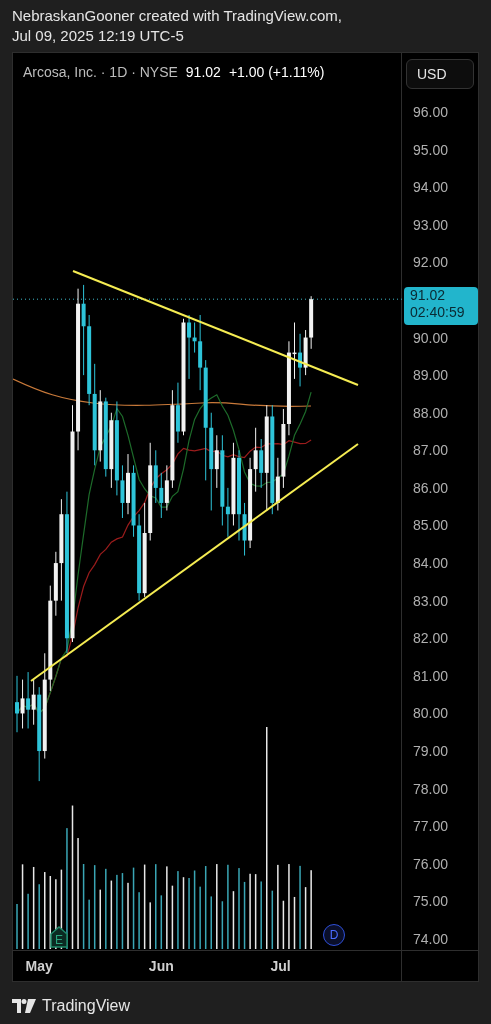  What do you see at coordinates (334, 935) in the screenshot?
I see `dividend-marker: D` at bounding box center [334, 935].